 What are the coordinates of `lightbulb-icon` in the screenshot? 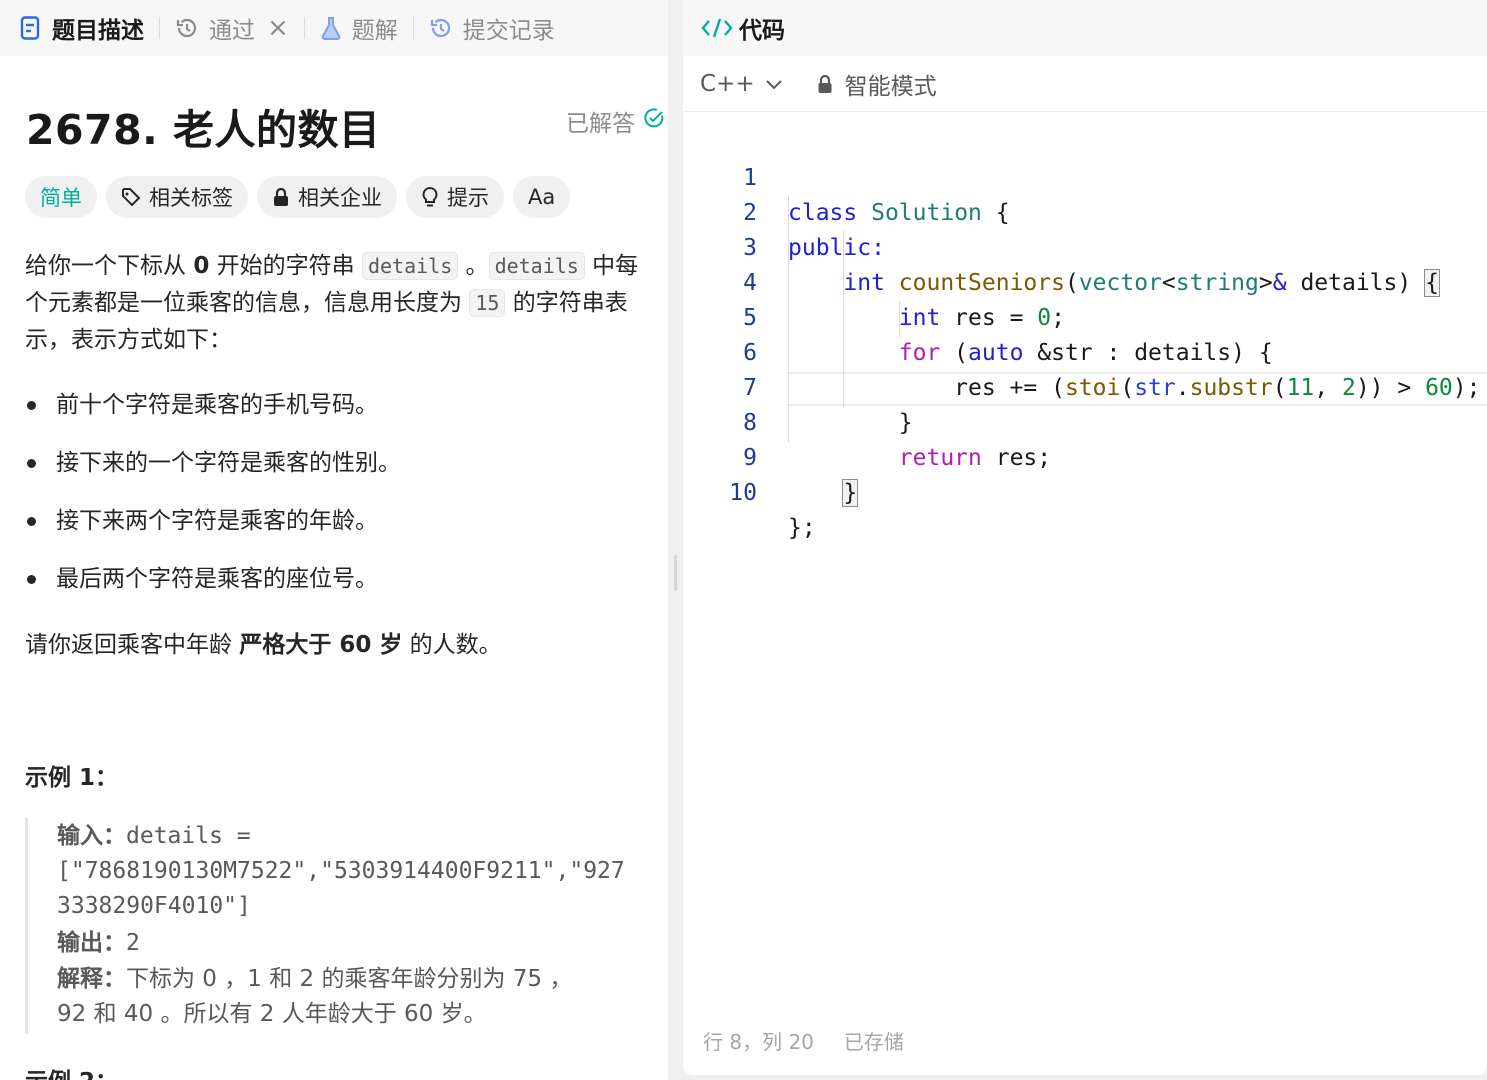 It's located at (430, 197).